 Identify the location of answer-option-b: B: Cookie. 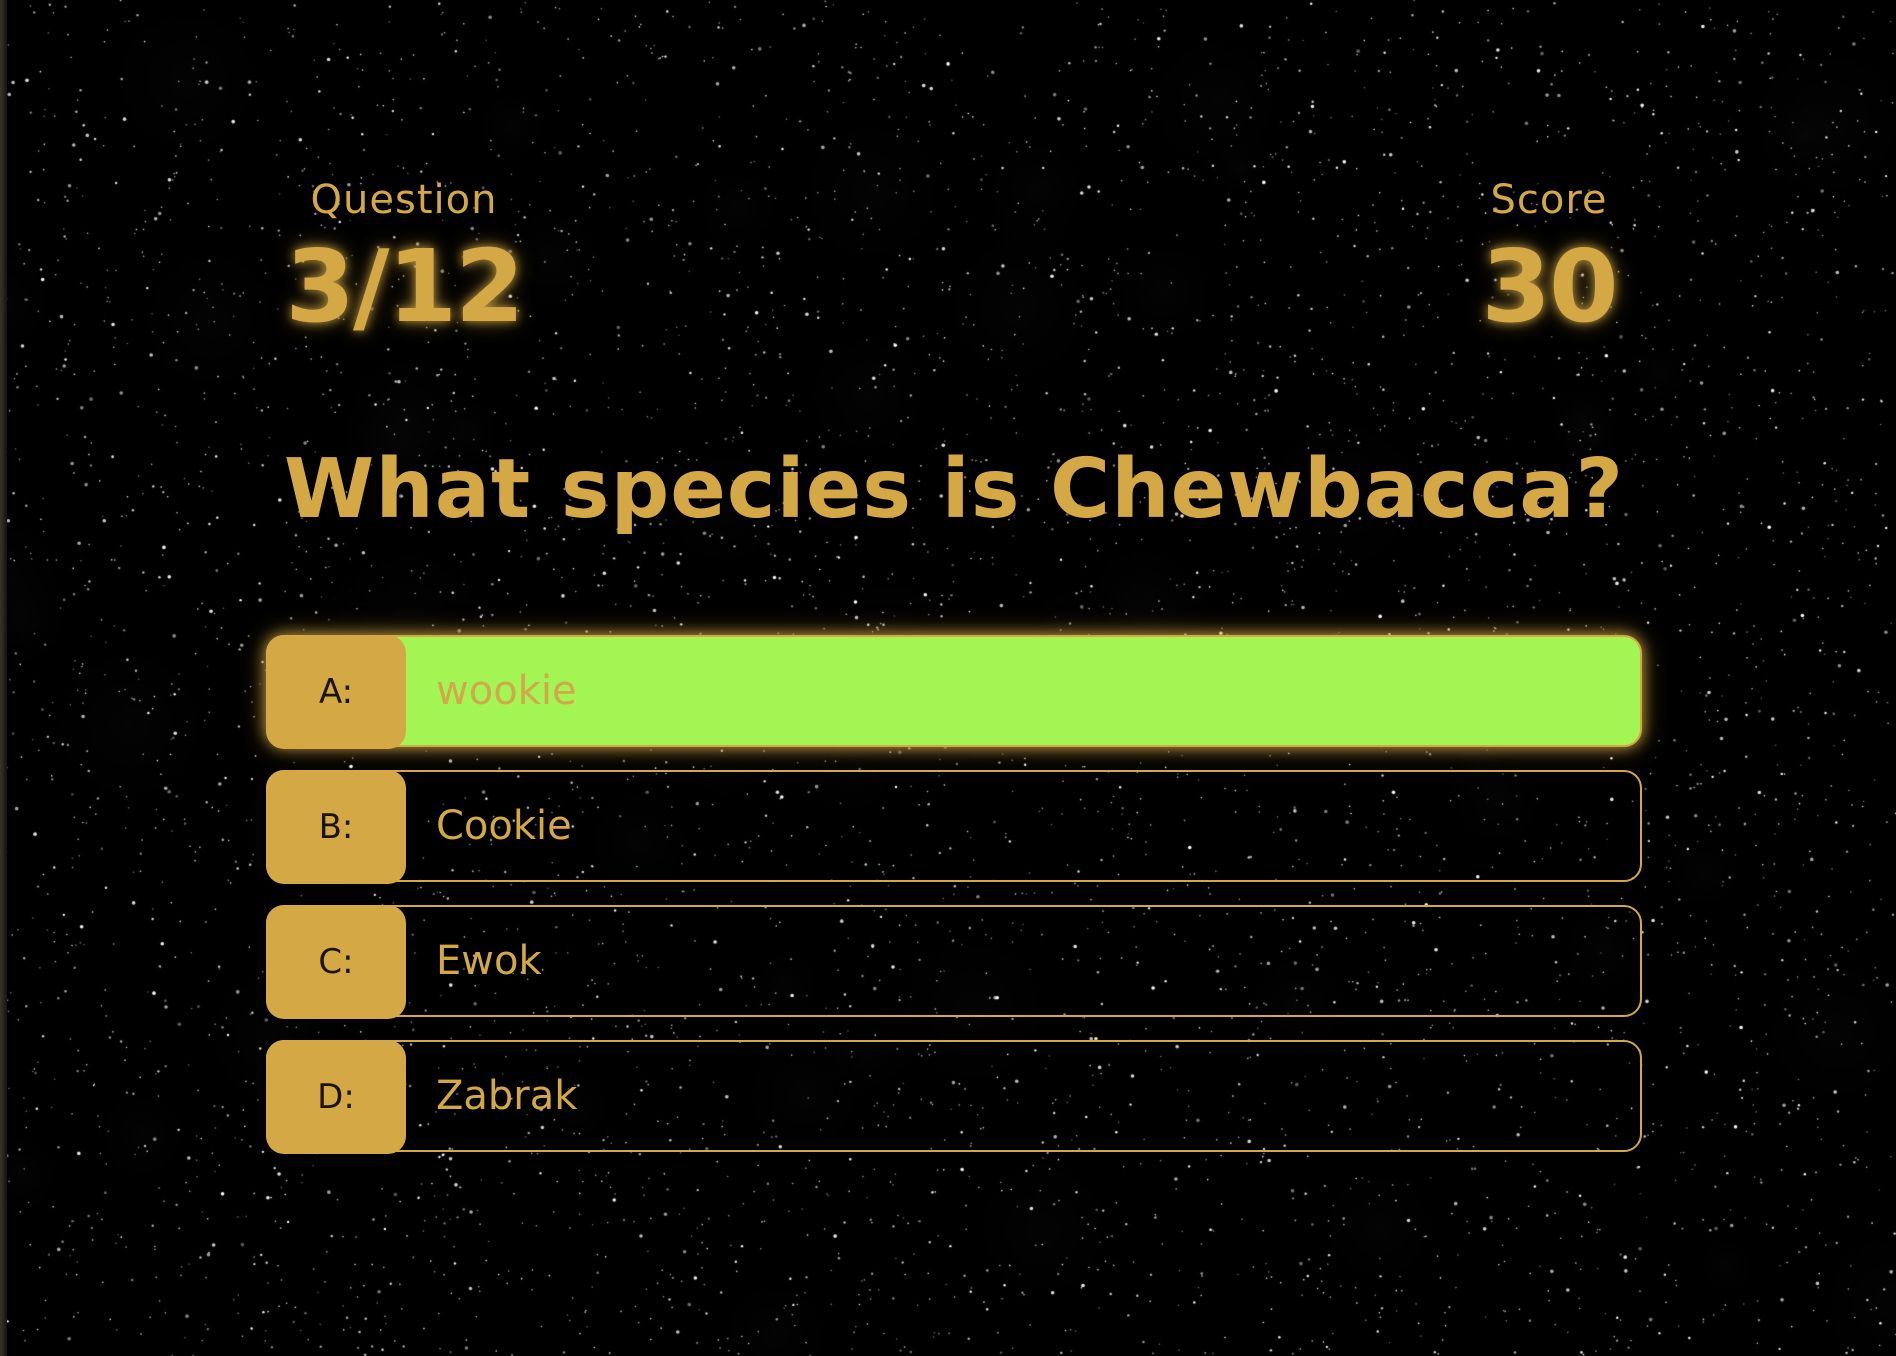
(954, 827).